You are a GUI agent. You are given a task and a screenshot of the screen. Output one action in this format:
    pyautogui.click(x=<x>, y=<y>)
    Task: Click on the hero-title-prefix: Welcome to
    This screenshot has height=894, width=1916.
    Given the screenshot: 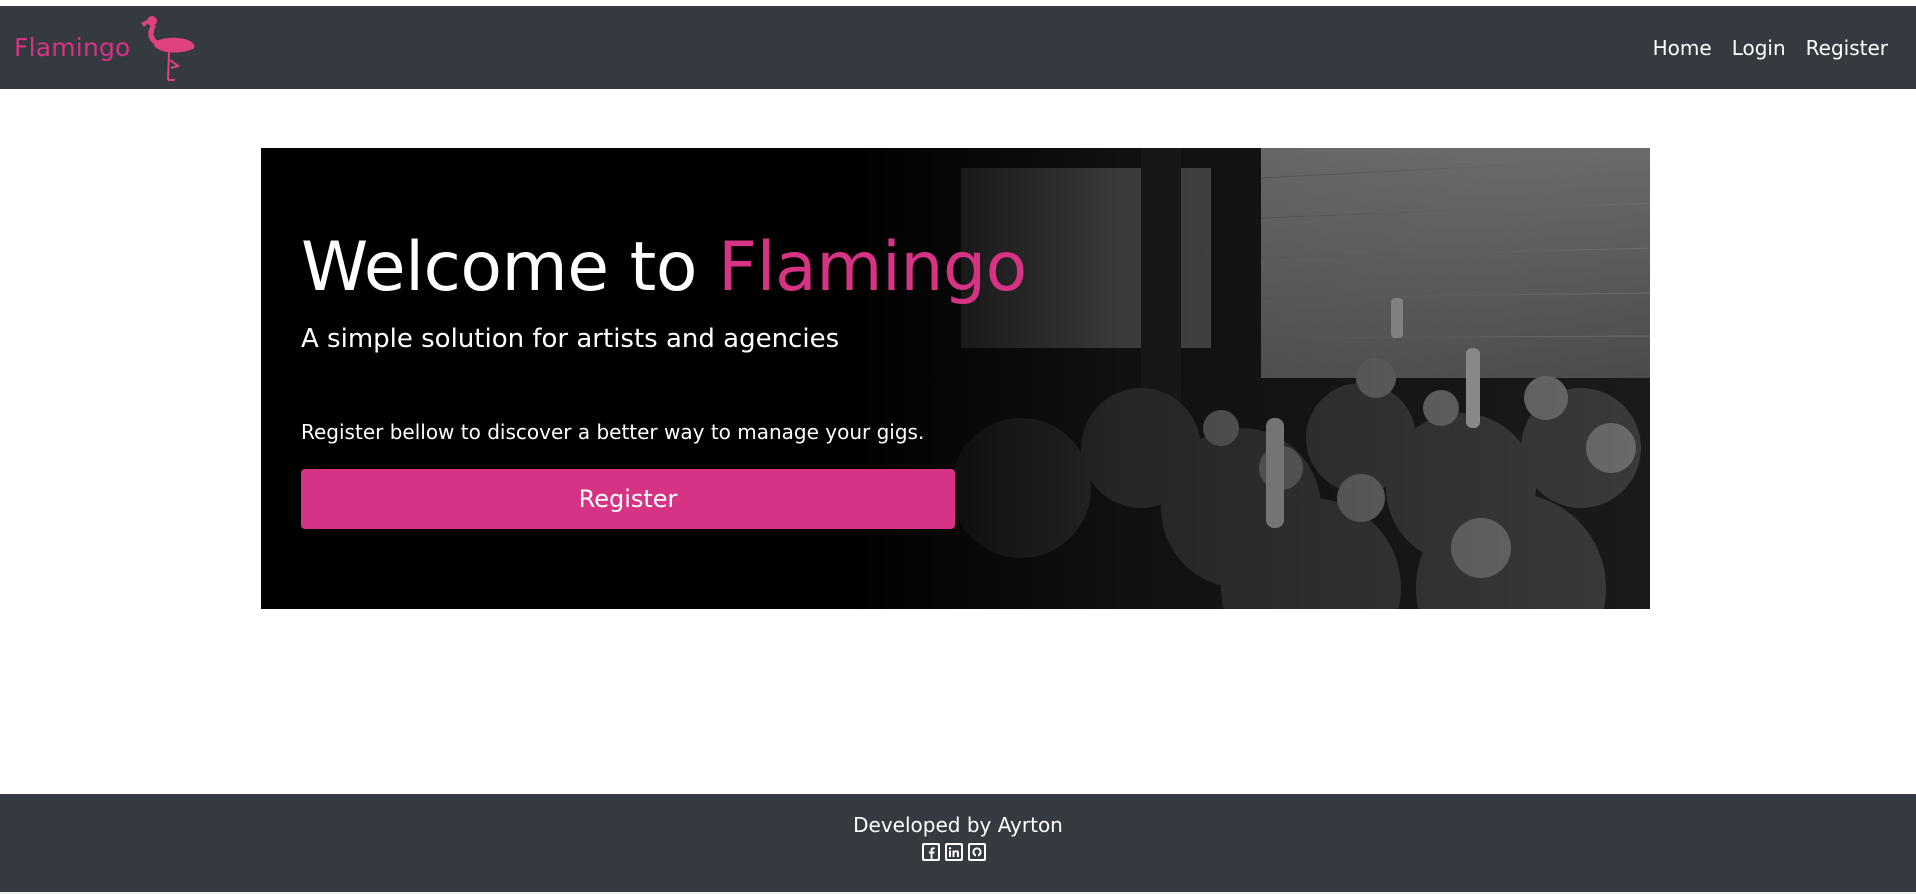 What is the action you would take?
    pyautogui.click(x=510, y=267)
    